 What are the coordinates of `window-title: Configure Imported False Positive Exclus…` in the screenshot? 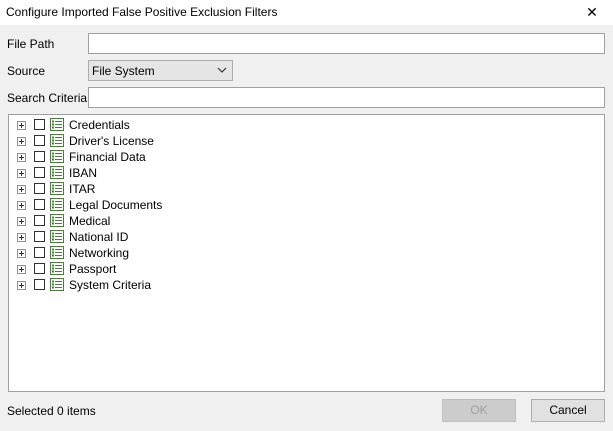 It's located at (142, 12).